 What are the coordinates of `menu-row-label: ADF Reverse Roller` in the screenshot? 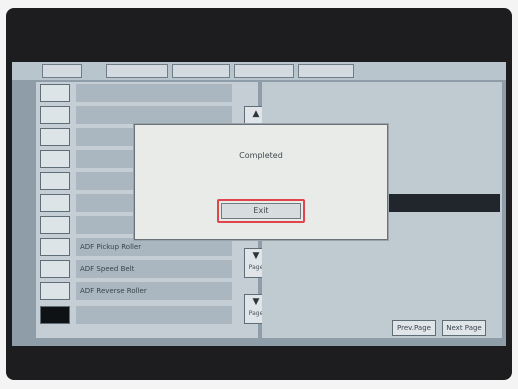 It's located at (154, 291).